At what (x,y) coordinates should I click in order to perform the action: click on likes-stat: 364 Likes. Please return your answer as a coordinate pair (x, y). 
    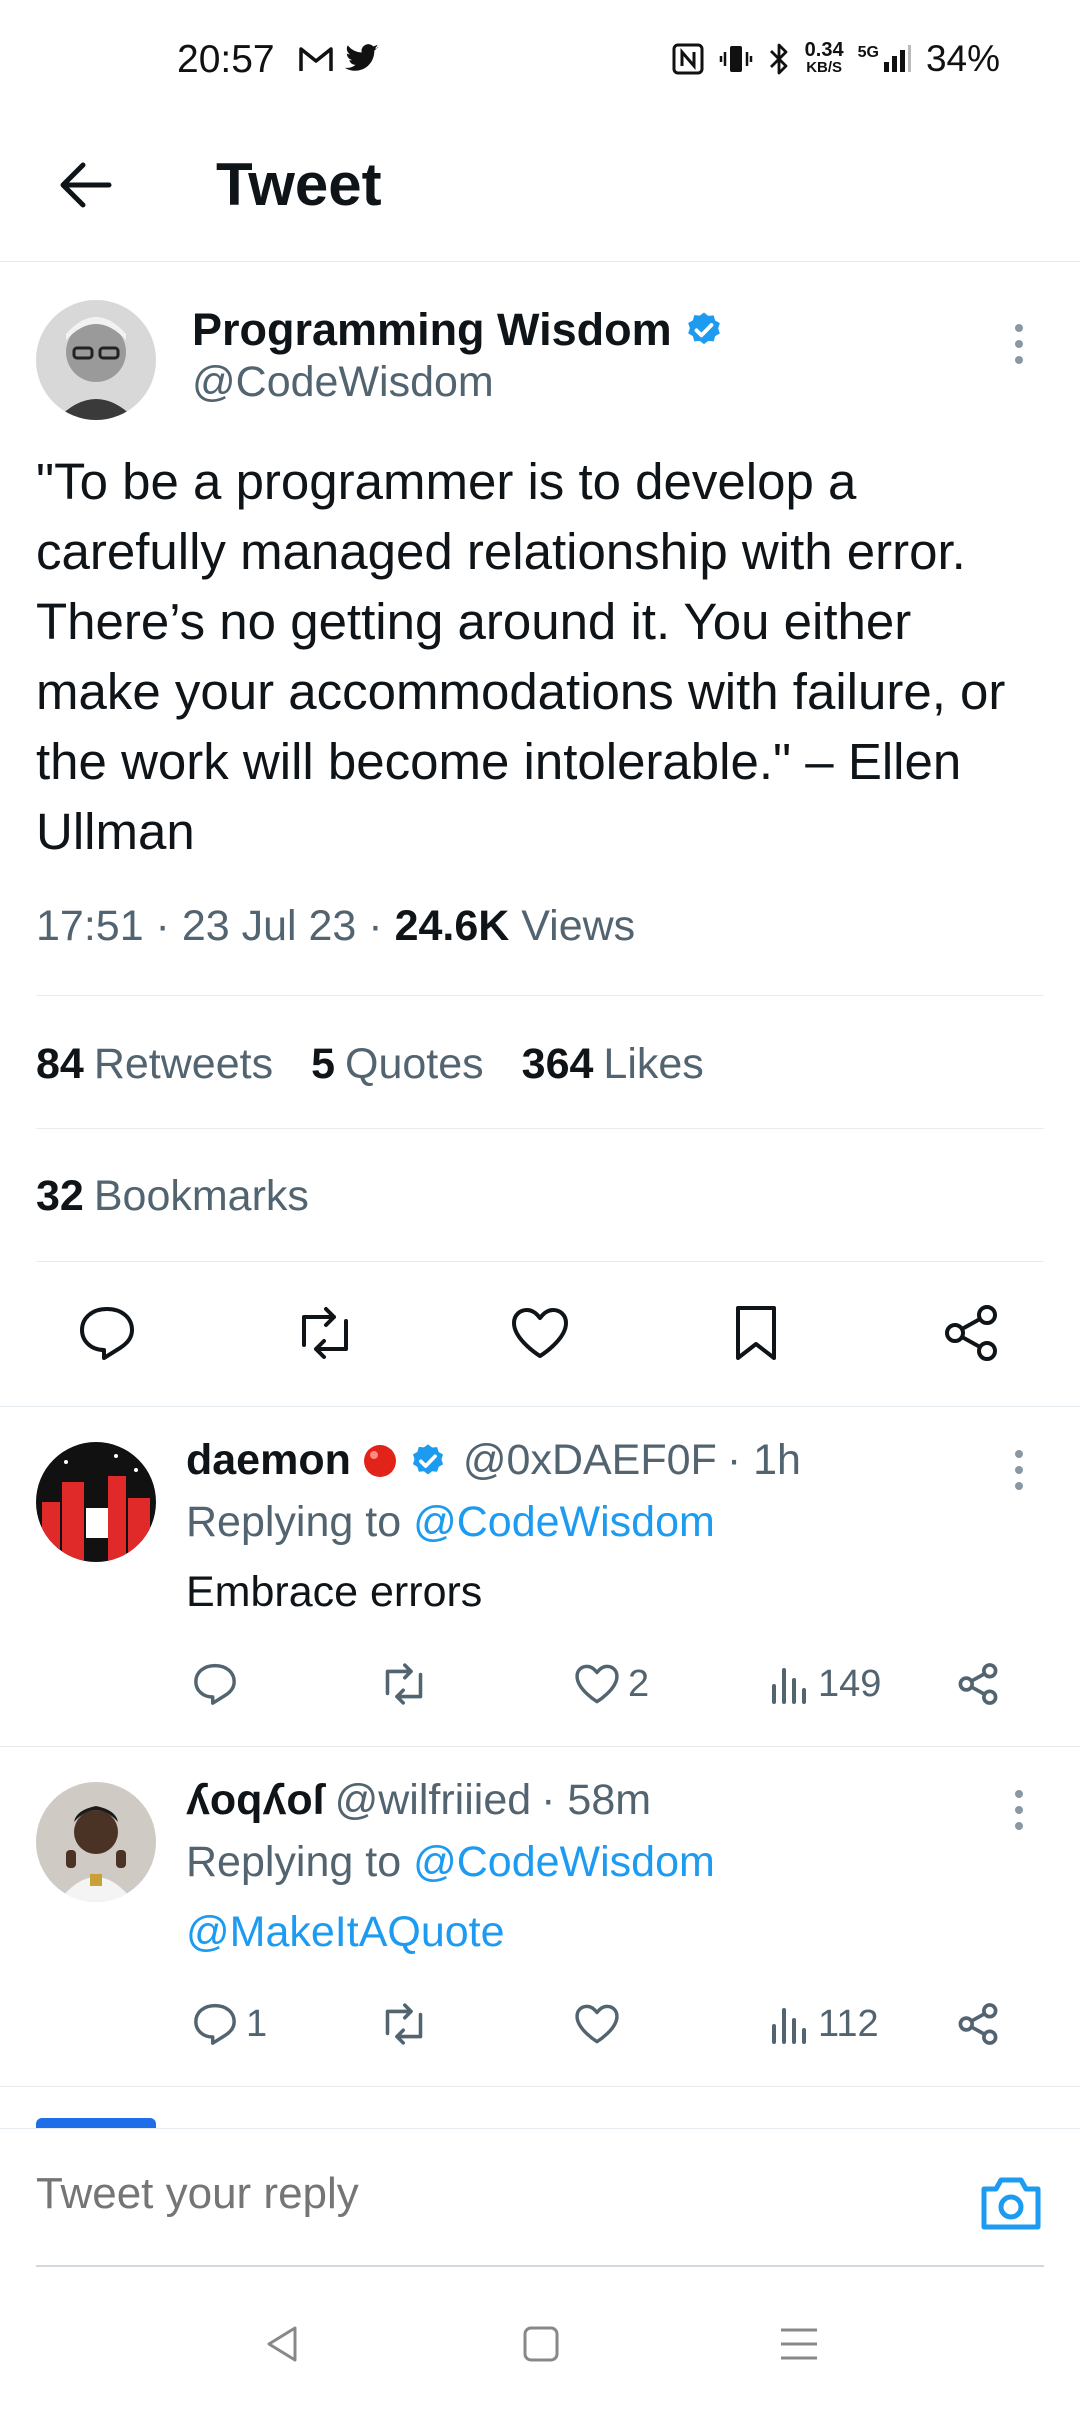
    Looking at the image, I should click on (613, 1064).